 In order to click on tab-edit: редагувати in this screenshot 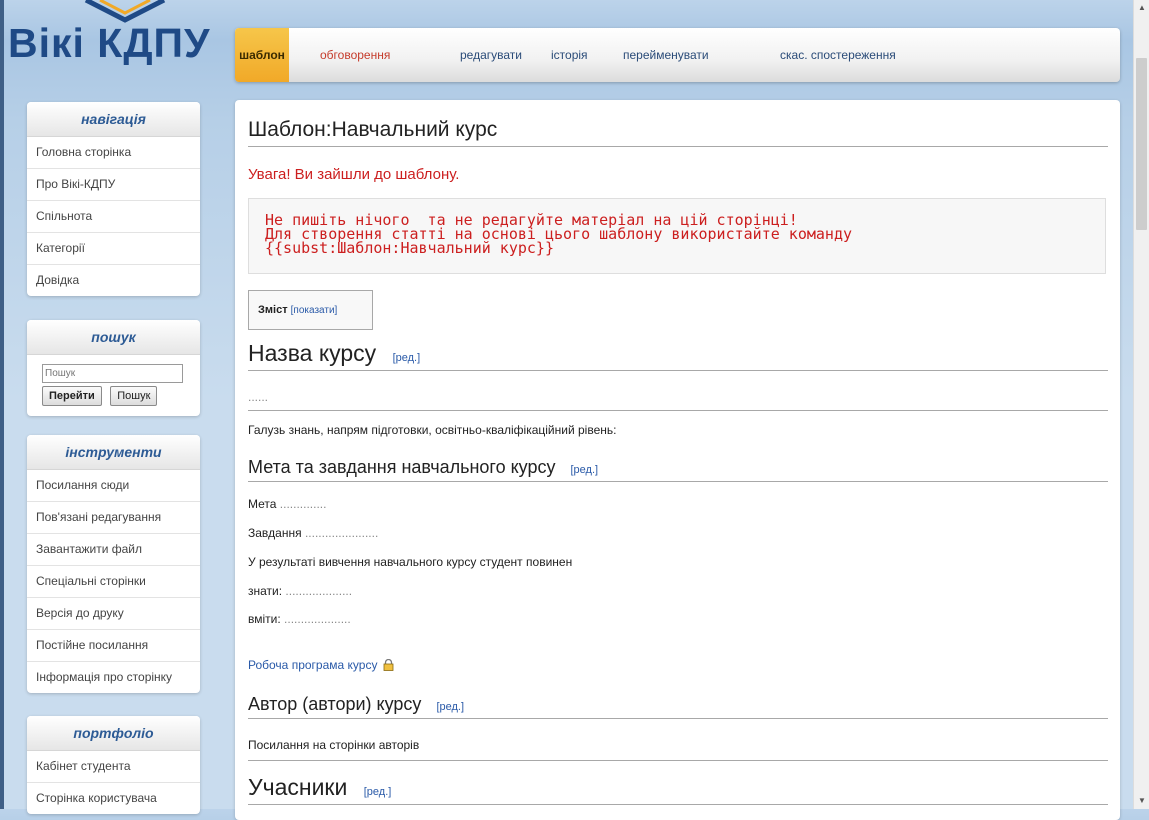, I will do `click(491, 55)`.